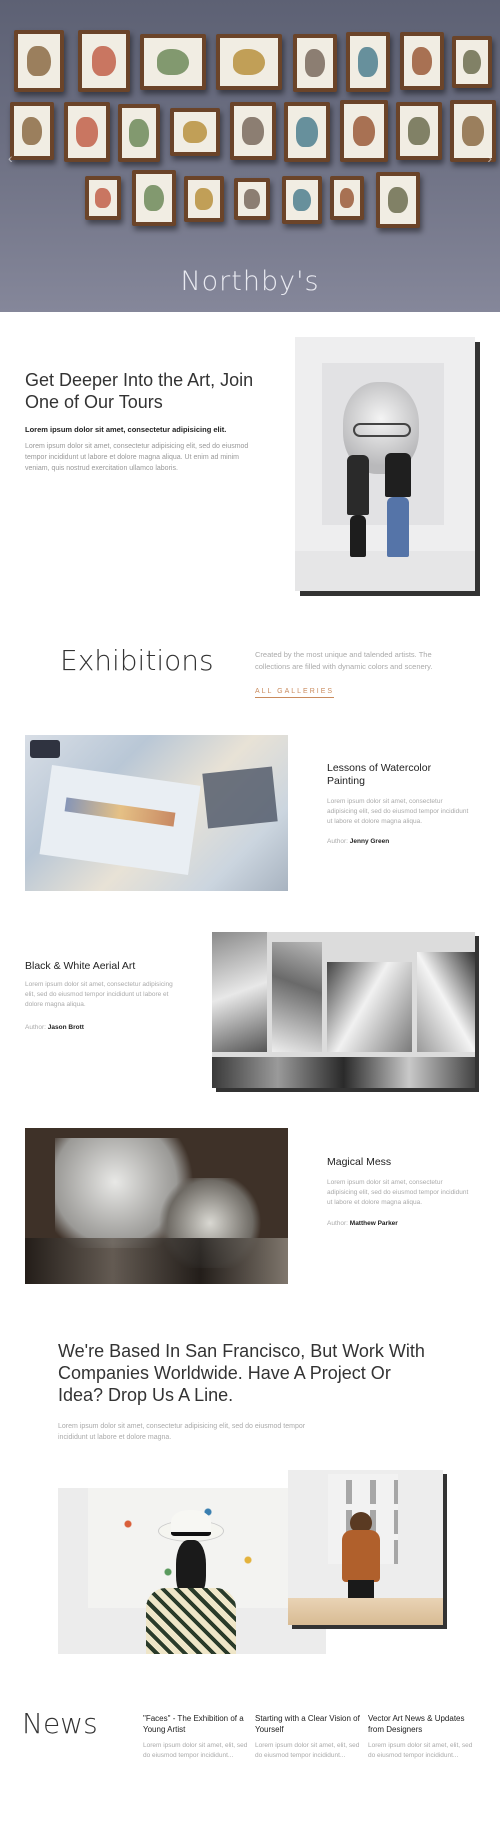  What do you see at coordinates (295, 693) in the screenshot?
I see `all-galleries-link: ALL GALLERIES` at bounding box center [295, 693].